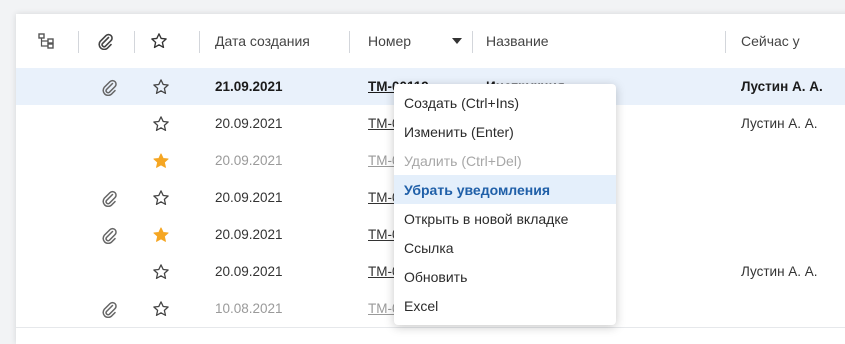 Image resolution: width=845 pixels, height=344 pixels. What do you see at coordinates (459, 41) in the screenshot?
I see `sort-desc-icon` at bounding box center [459, 41].